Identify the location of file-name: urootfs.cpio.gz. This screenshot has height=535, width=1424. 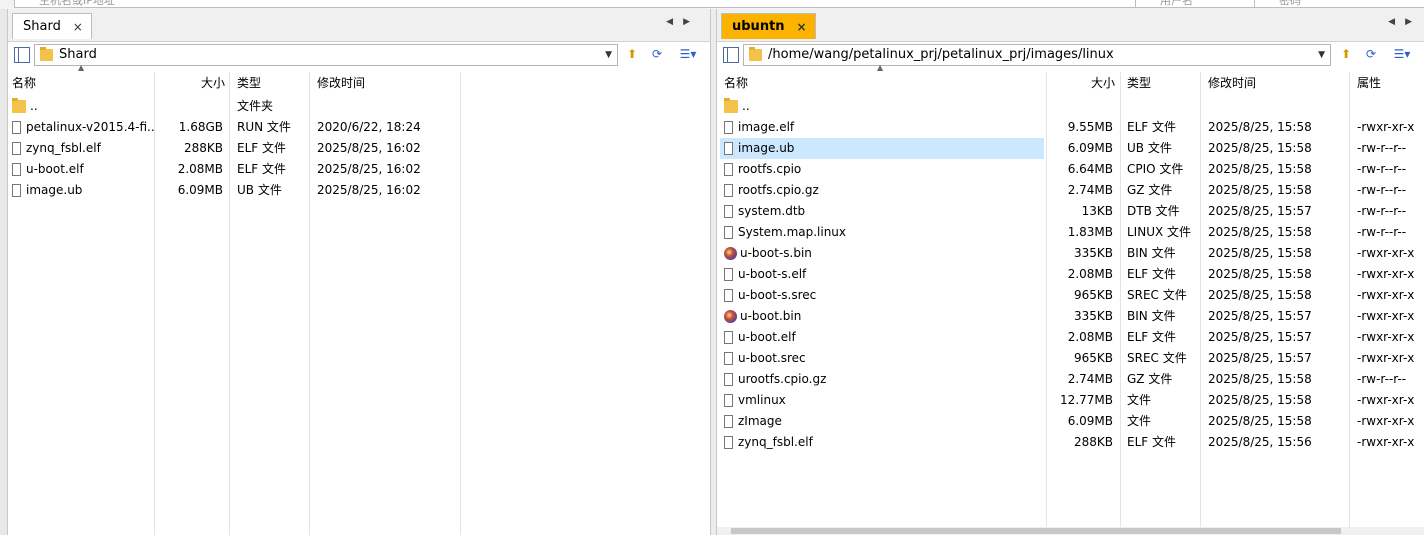
(882, 379).